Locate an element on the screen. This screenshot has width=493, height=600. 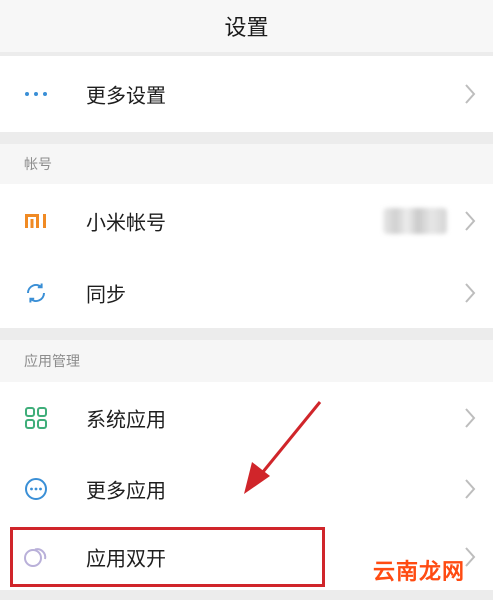
mi-logo-icon is located at coordinates (36, 221).